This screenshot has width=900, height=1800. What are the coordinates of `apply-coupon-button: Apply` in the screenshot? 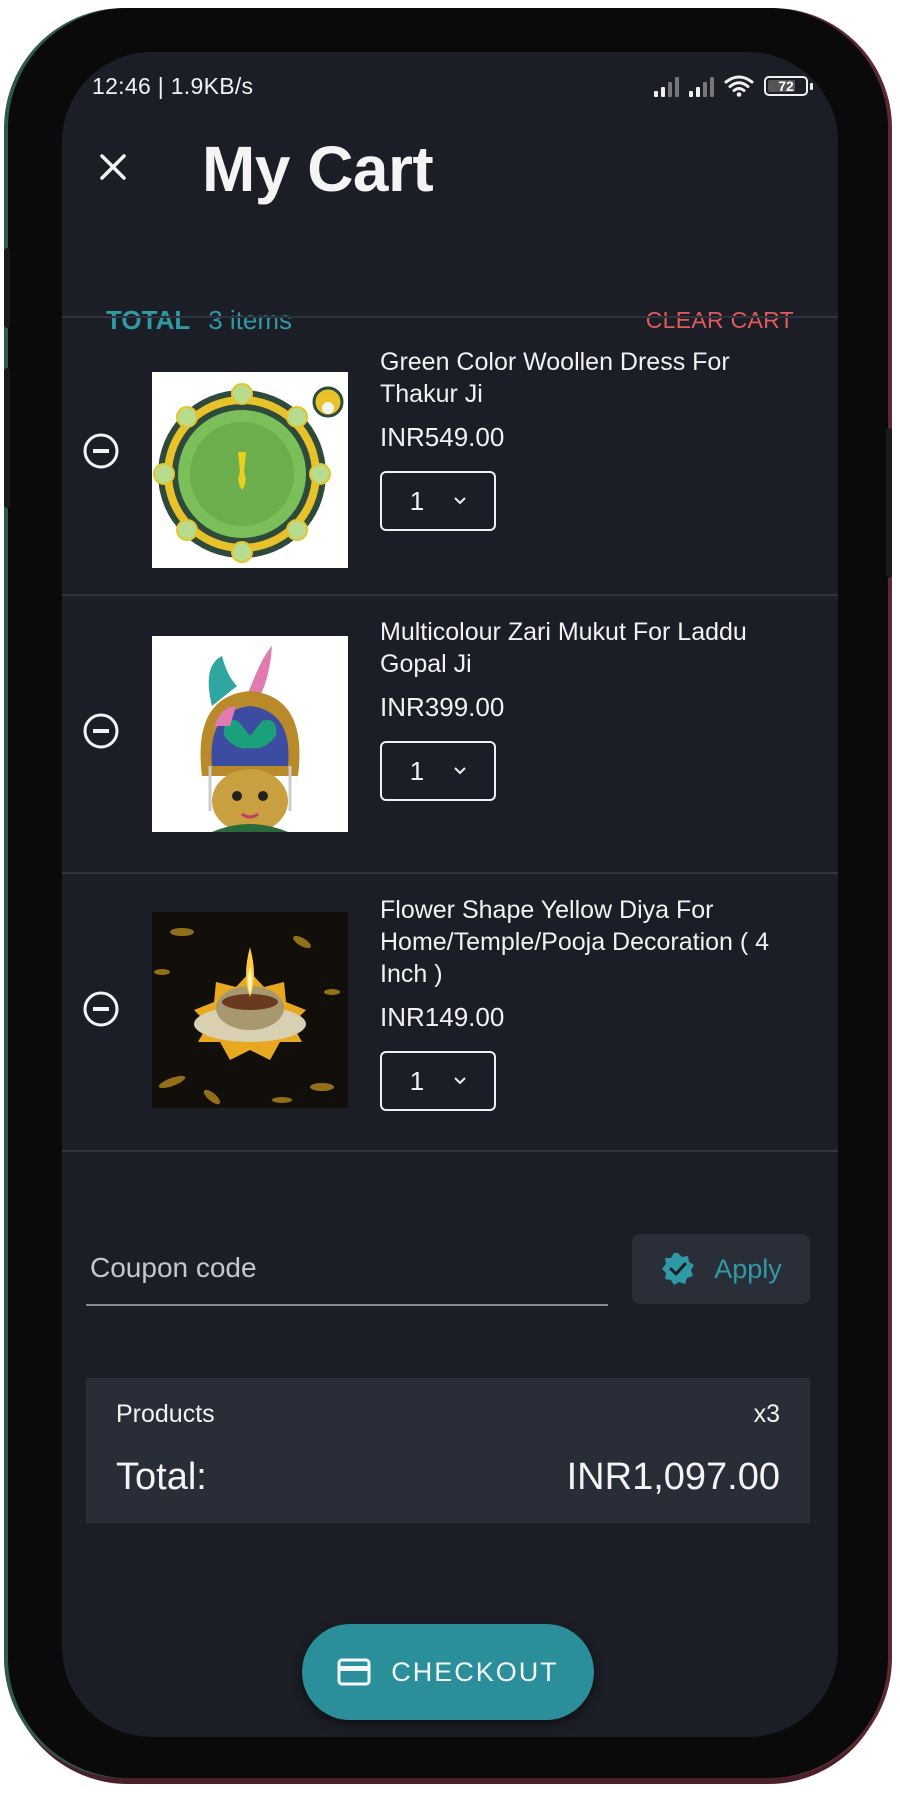 It's located at (721, 1269).